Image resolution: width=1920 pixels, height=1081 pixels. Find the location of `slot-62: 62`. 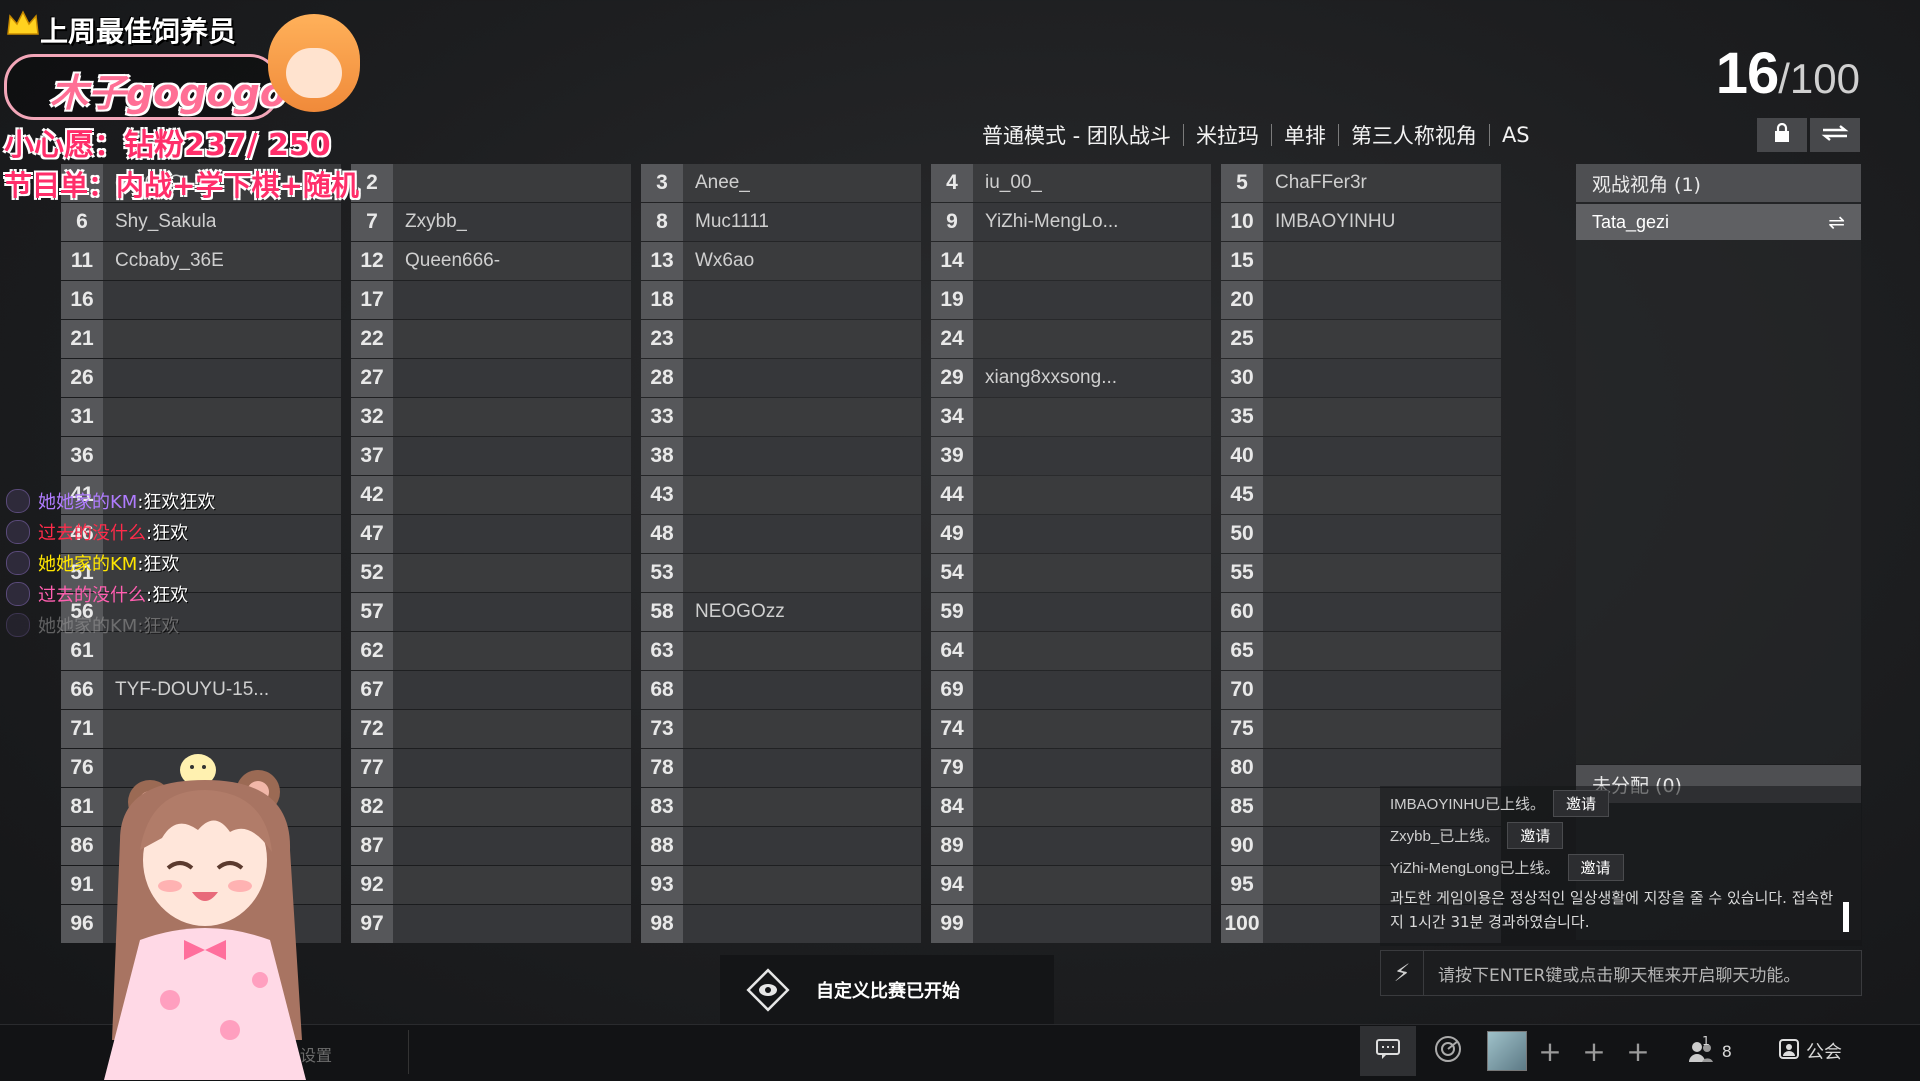

slot-62: 62 is located at coordinates (491, 651).